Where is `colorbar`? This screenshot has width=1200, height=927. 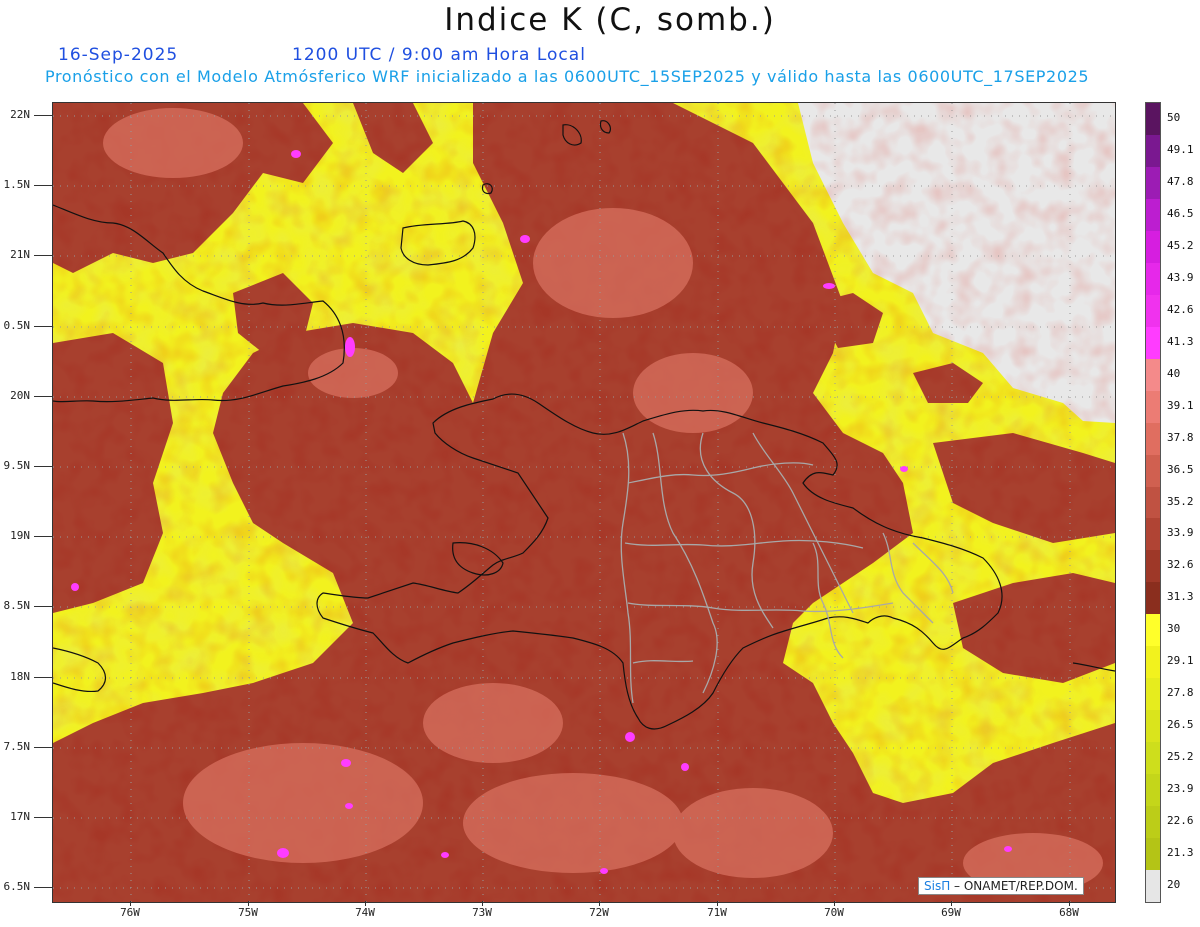 colorbar is located at coordinates (1153, 502).